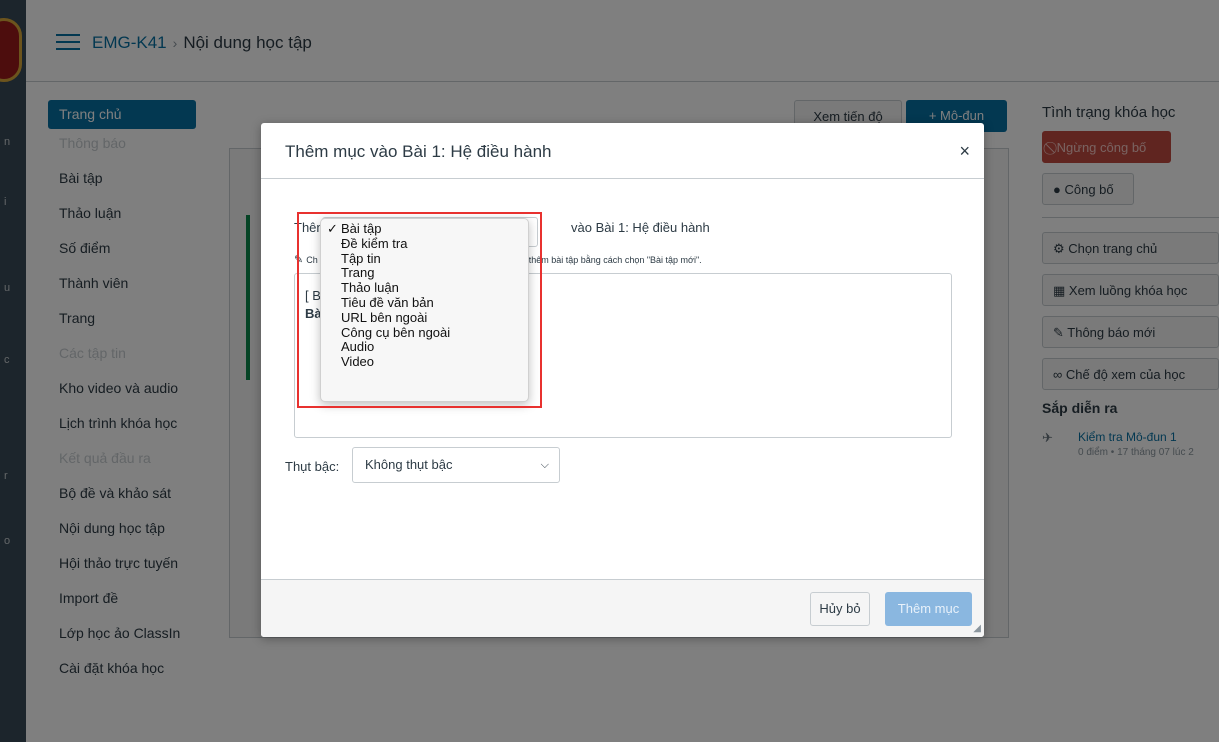  I want to click on dialog-title: Thêm mục vào Bài 1: Hệ điều hành, so click(418, 151).